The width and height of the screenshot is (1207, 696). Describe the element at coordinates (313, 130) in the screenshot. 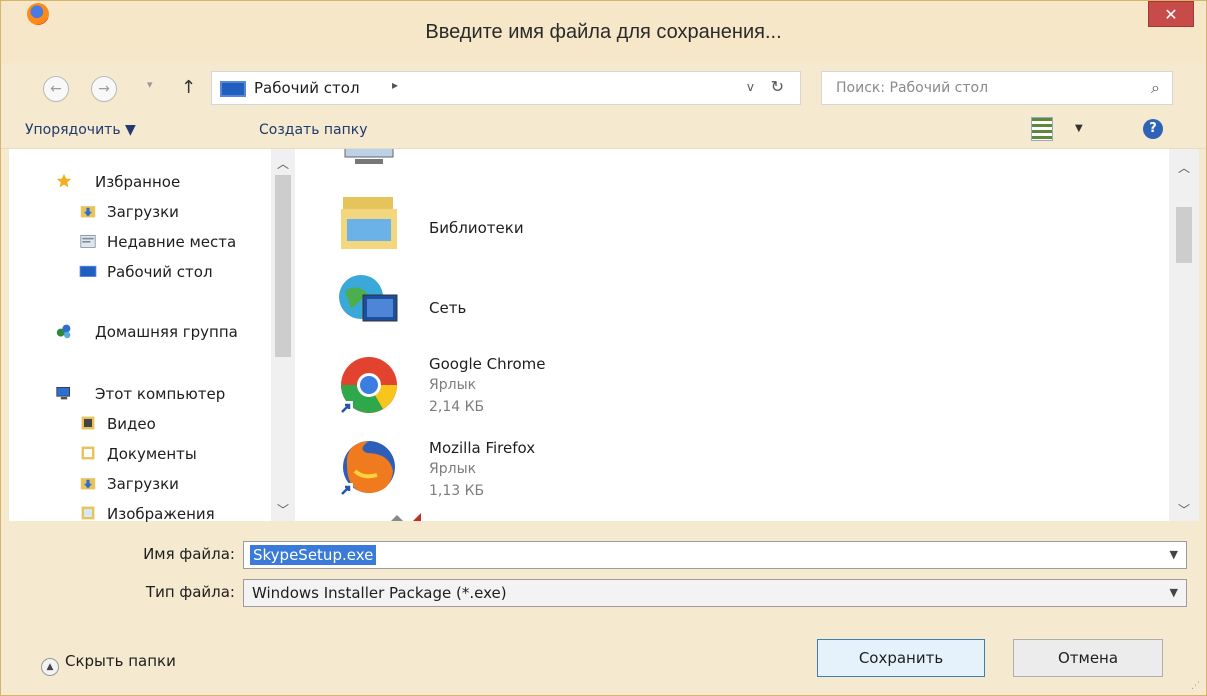

I see `new-folder-button: Создать папку` at that location.